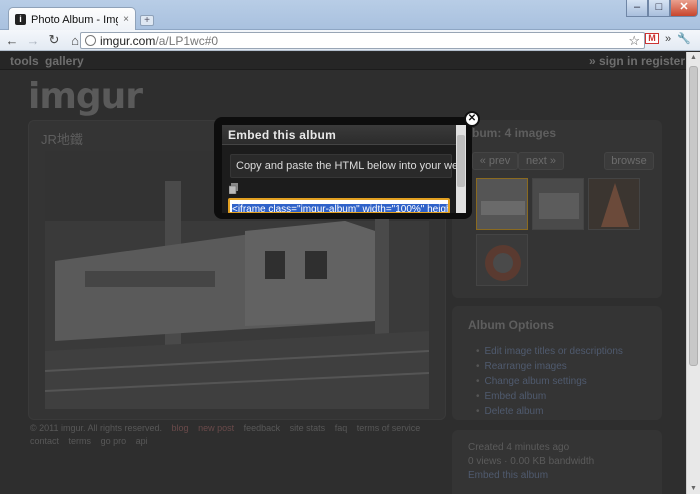 The image size is (700, 494). Describe the element at coordinates (684, 38) in the screenshot. I see `wrench-icon: 🔧` at that location.